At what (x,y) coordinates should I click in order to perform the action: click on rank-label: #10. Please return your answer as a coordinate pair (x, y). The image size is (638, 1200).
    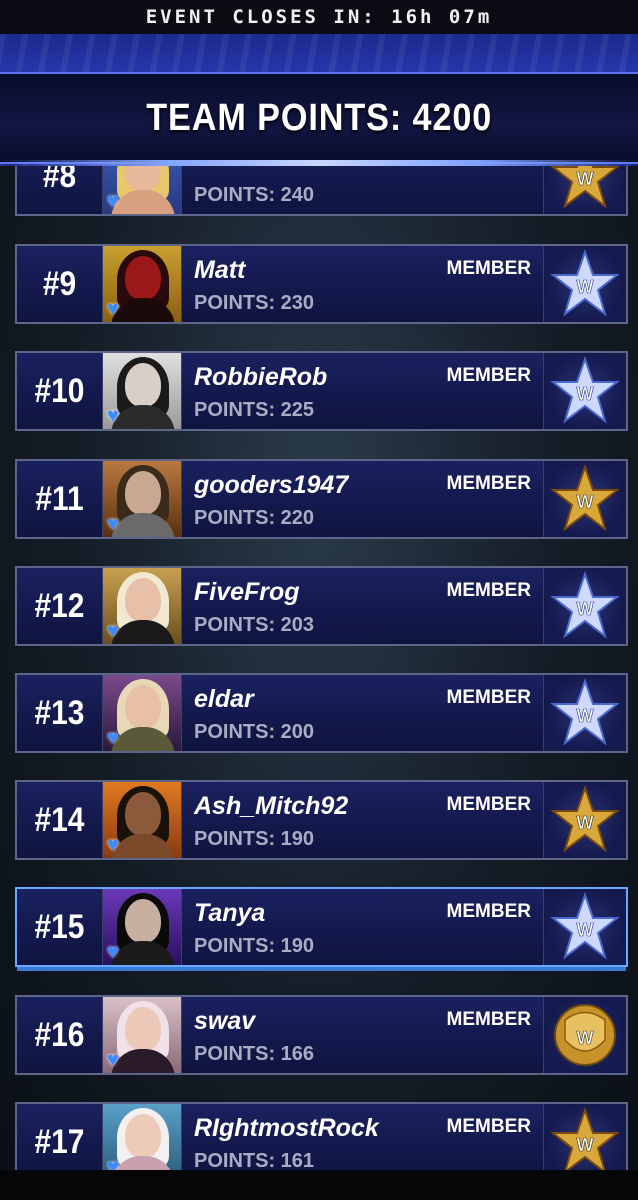
    Looking at the image, I should click on (59, 390).